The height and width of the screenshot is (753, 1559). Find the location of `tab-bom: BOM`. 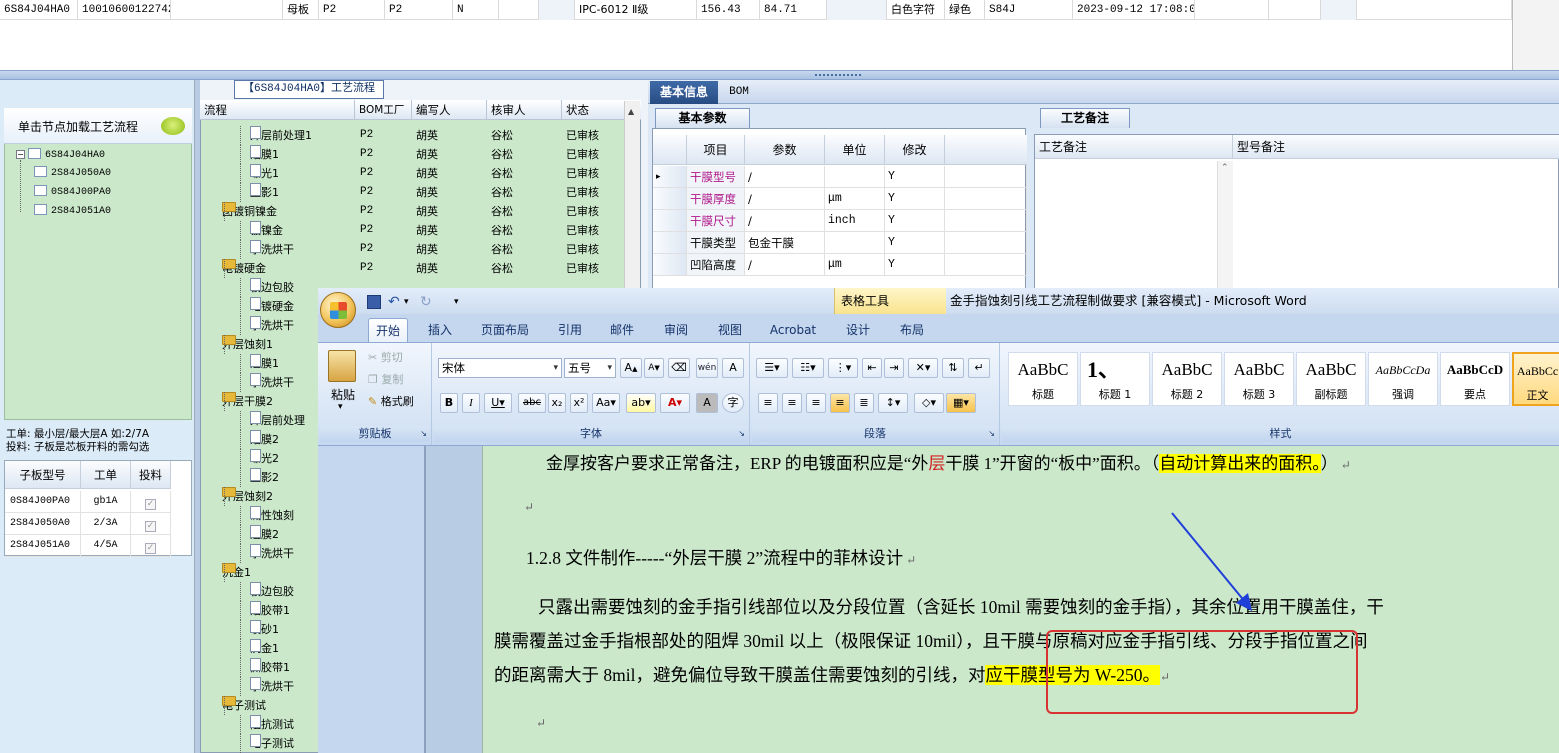

tab-bom: BOM is located at coordinates (739, 92).